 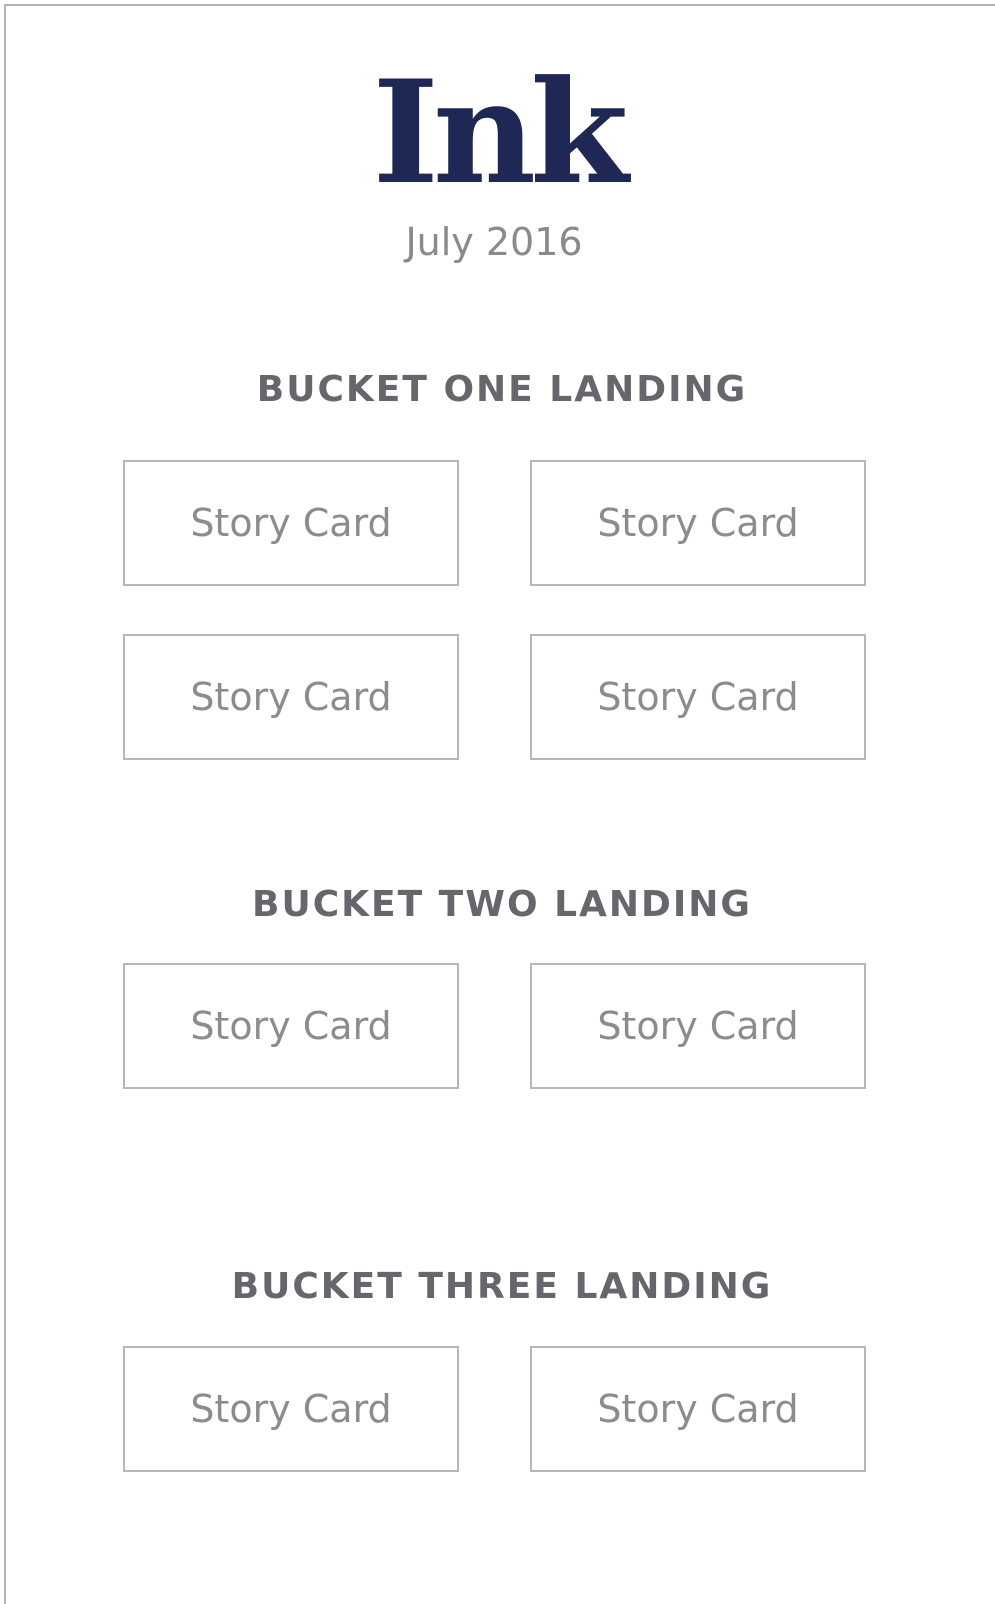 What do you see at coordinates (502, 389) in the screenshot?
I see `bucket-one-title: BUCKET ONE LANDING` at bounding box center [502, 389].